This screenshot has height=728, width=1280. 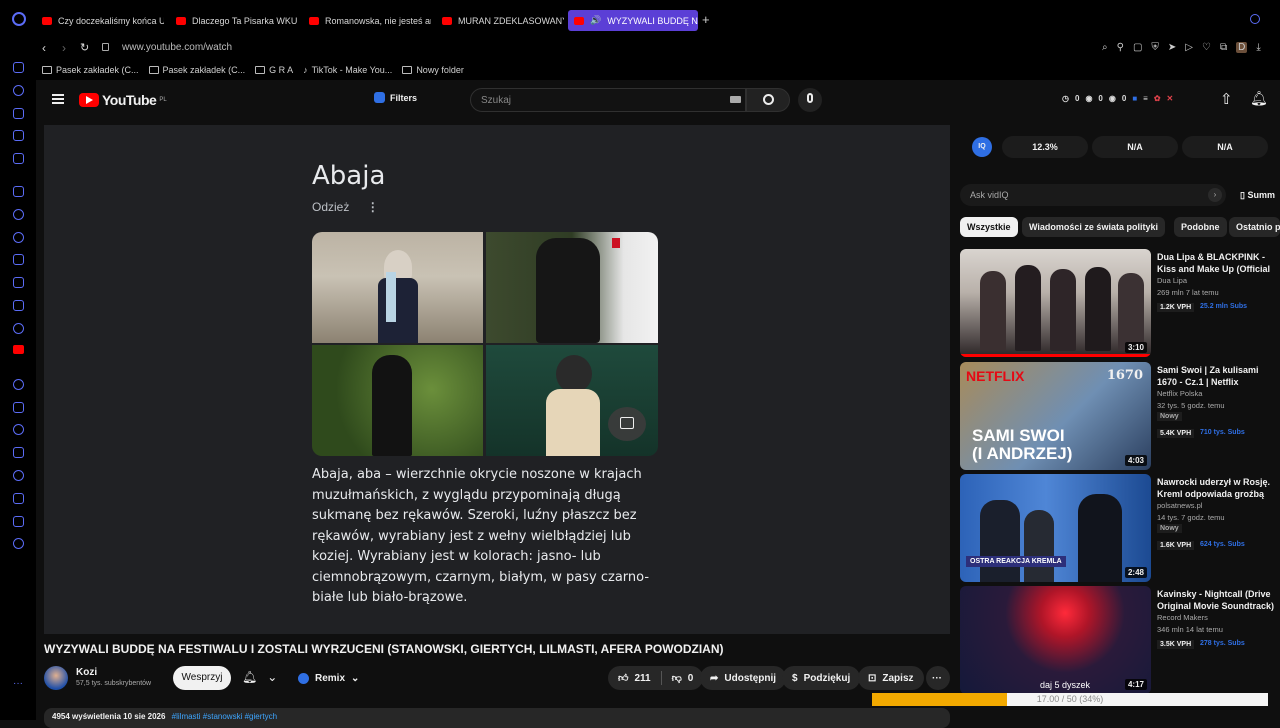 What do you see at coordinates (735, 99) in the screenshot?
I see `keyboard-icon` at bounding box center [735, 99].